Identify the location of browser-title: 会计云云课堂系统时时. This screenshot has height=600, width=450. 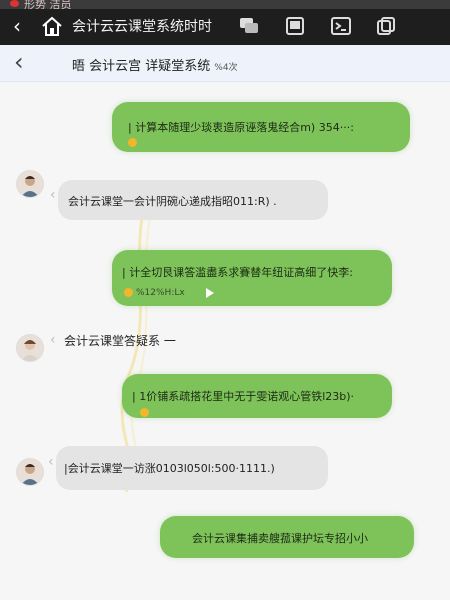
(142, 27).